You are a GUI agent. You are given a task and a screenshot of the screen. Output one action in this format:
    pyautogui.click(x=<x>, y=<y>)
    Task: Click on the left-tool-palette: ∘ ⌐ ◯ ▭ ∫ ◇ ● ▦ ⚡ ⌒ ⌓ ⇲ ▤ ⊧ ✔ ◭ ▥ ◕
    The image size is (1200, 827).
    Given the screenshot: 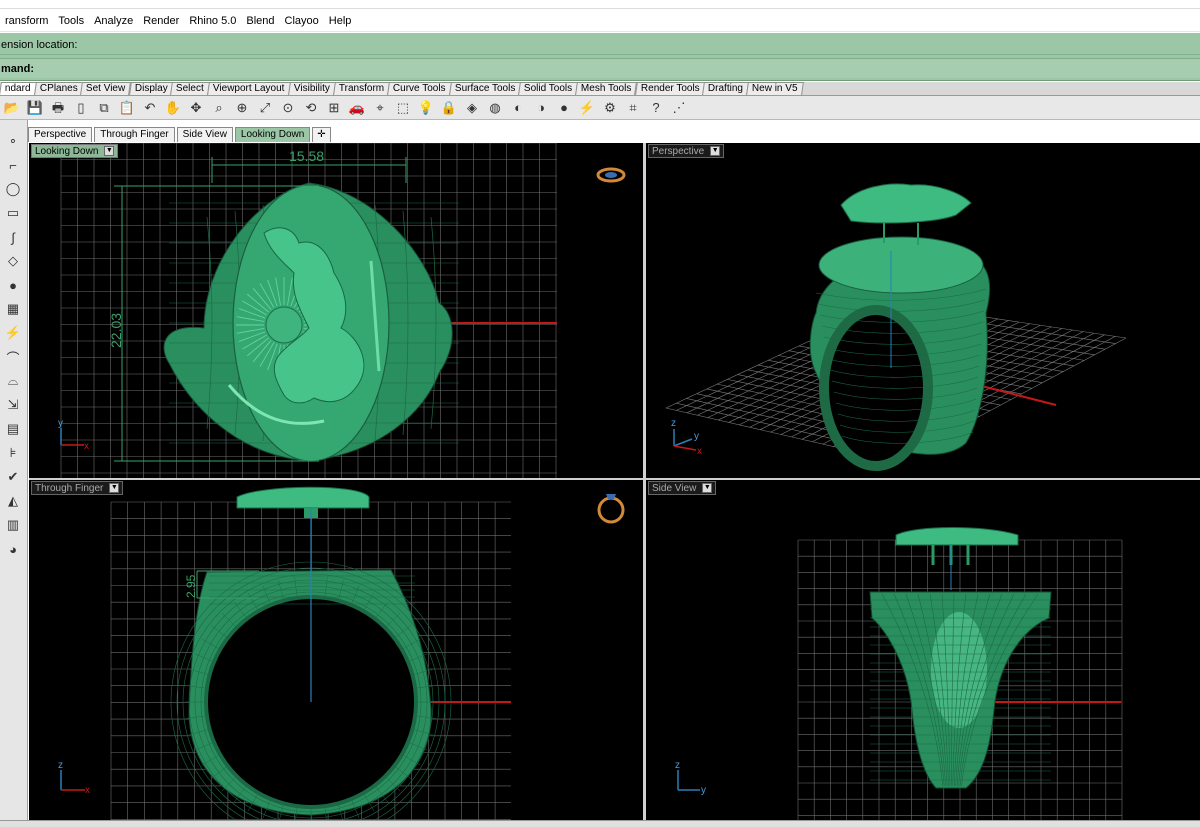 What is the action you would take?
    pyautogui.click(x=14, y=473)
    